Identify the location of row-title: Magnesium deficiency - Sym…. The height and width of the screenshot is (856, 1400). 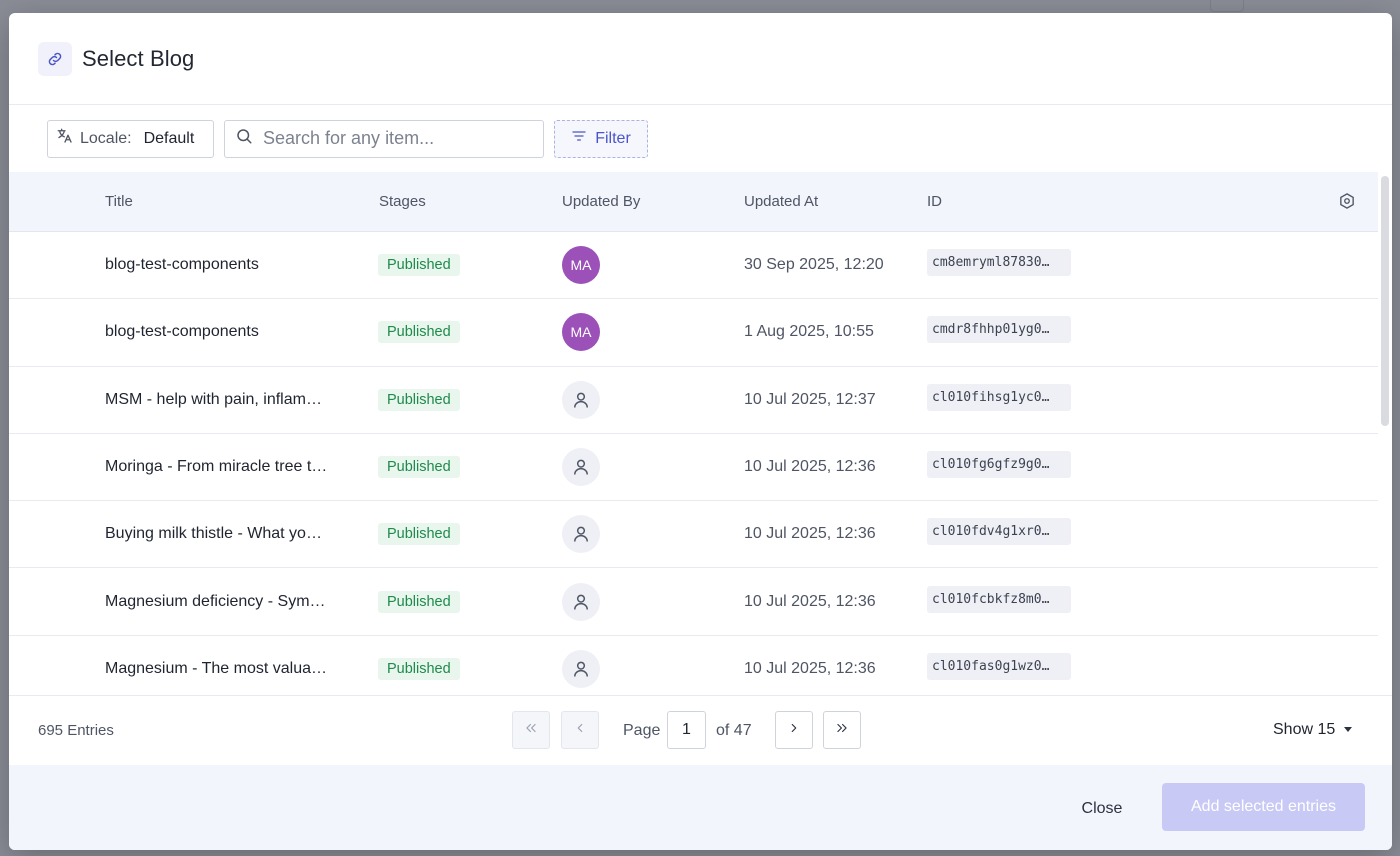
(215, 601).